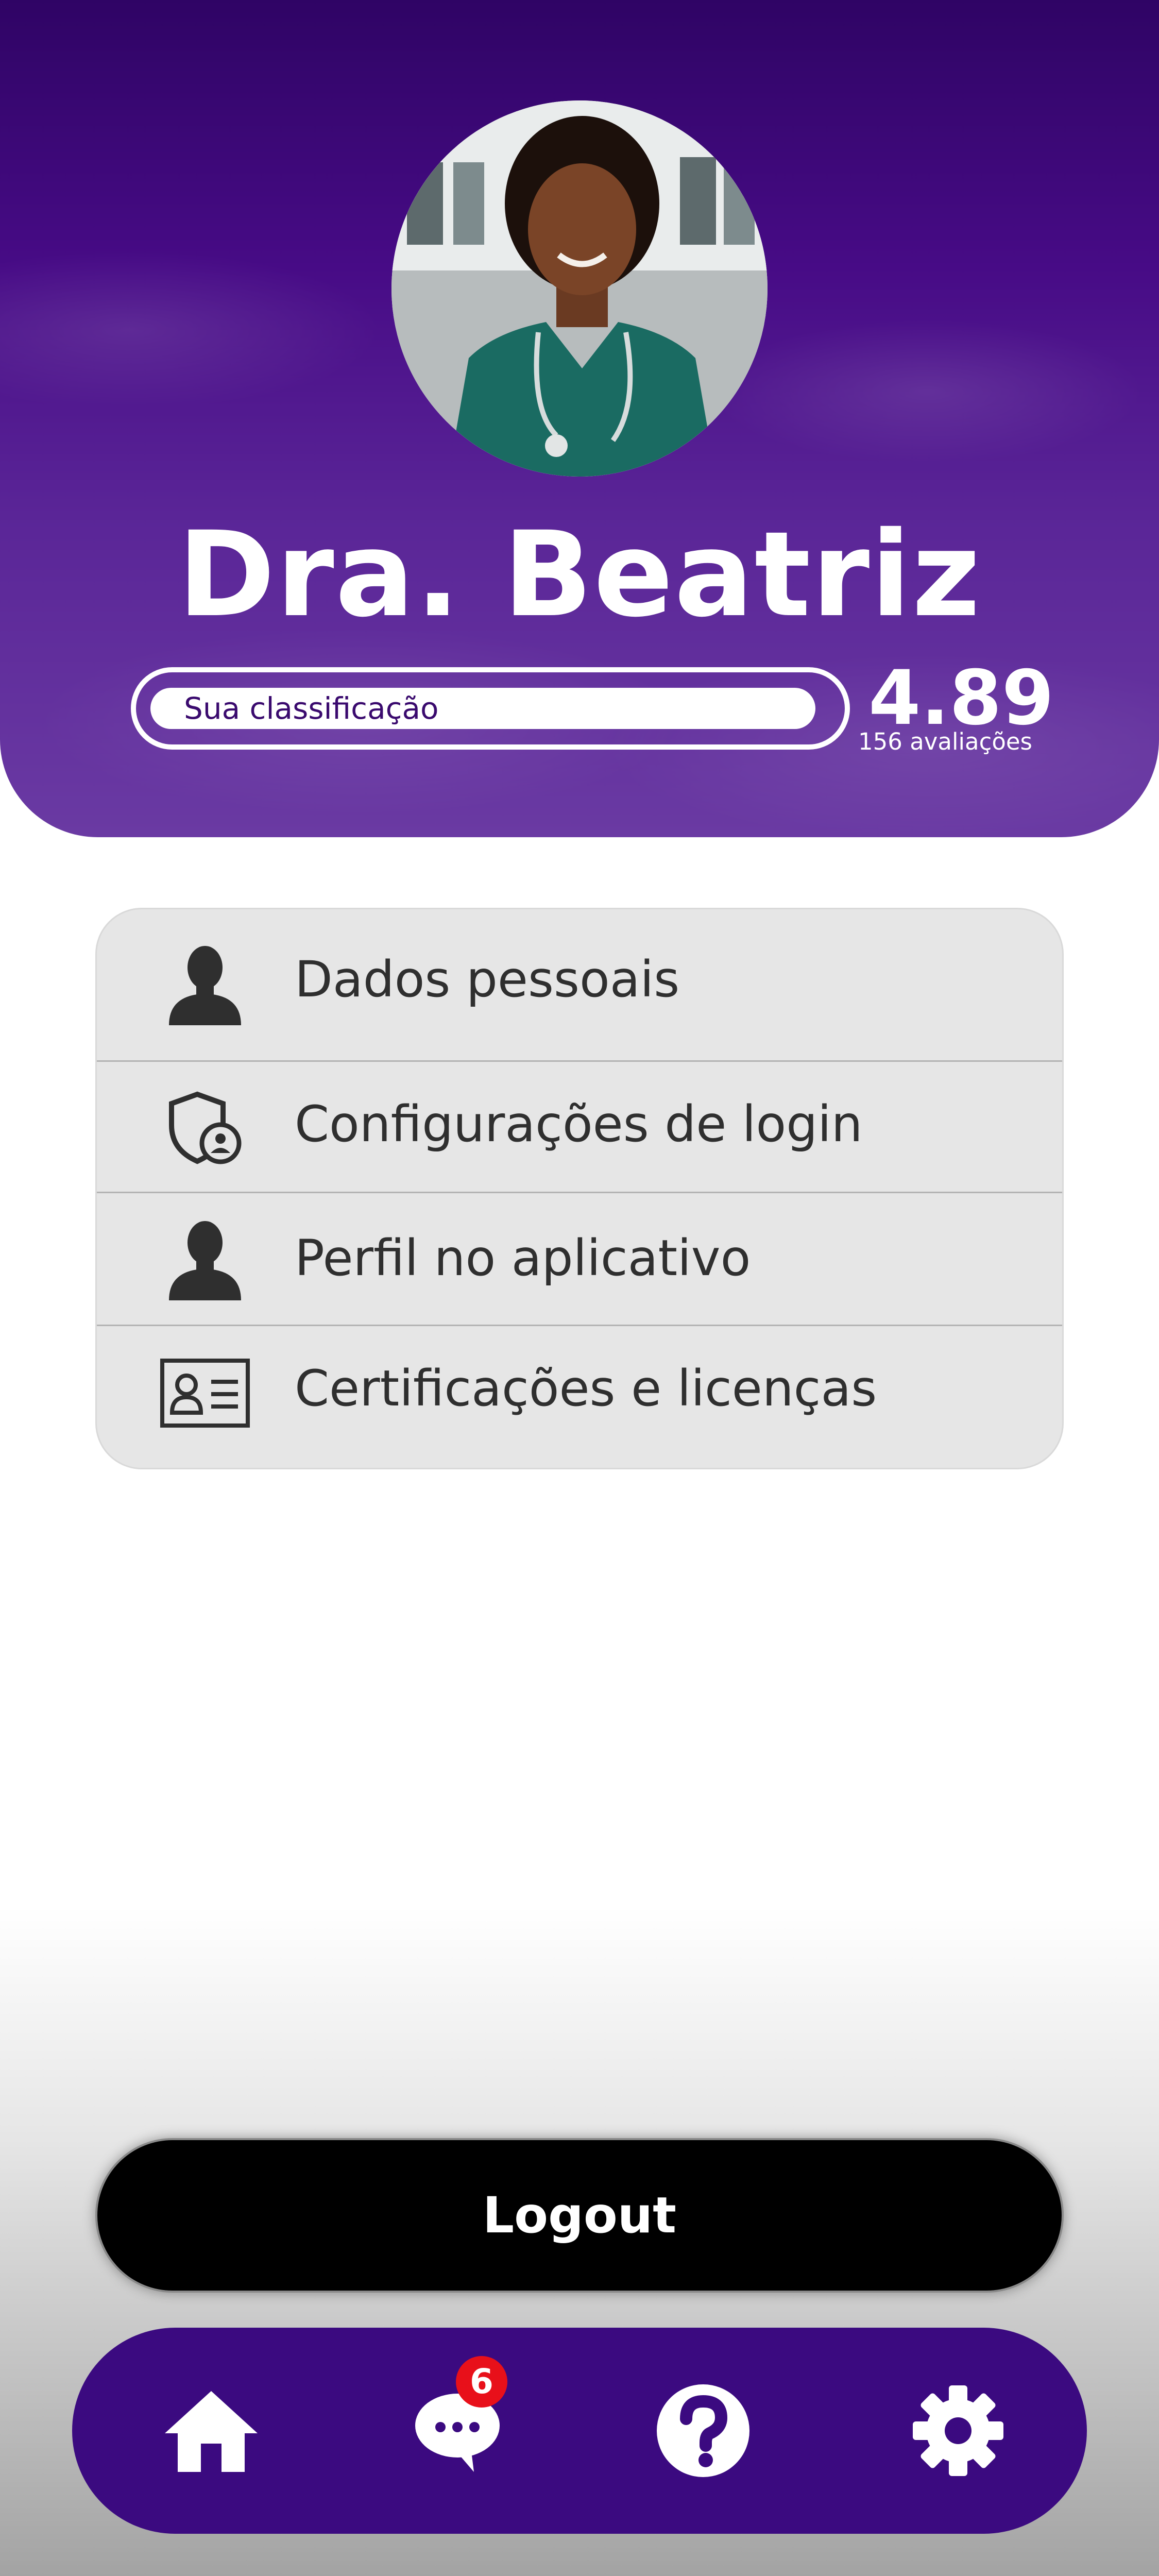 The height and width of the screenshot is (2576, 1159). Describe the element at coordinates (482, 709) in the screenshot. I see `rating-bar-fill: Sua classificação` at that location.